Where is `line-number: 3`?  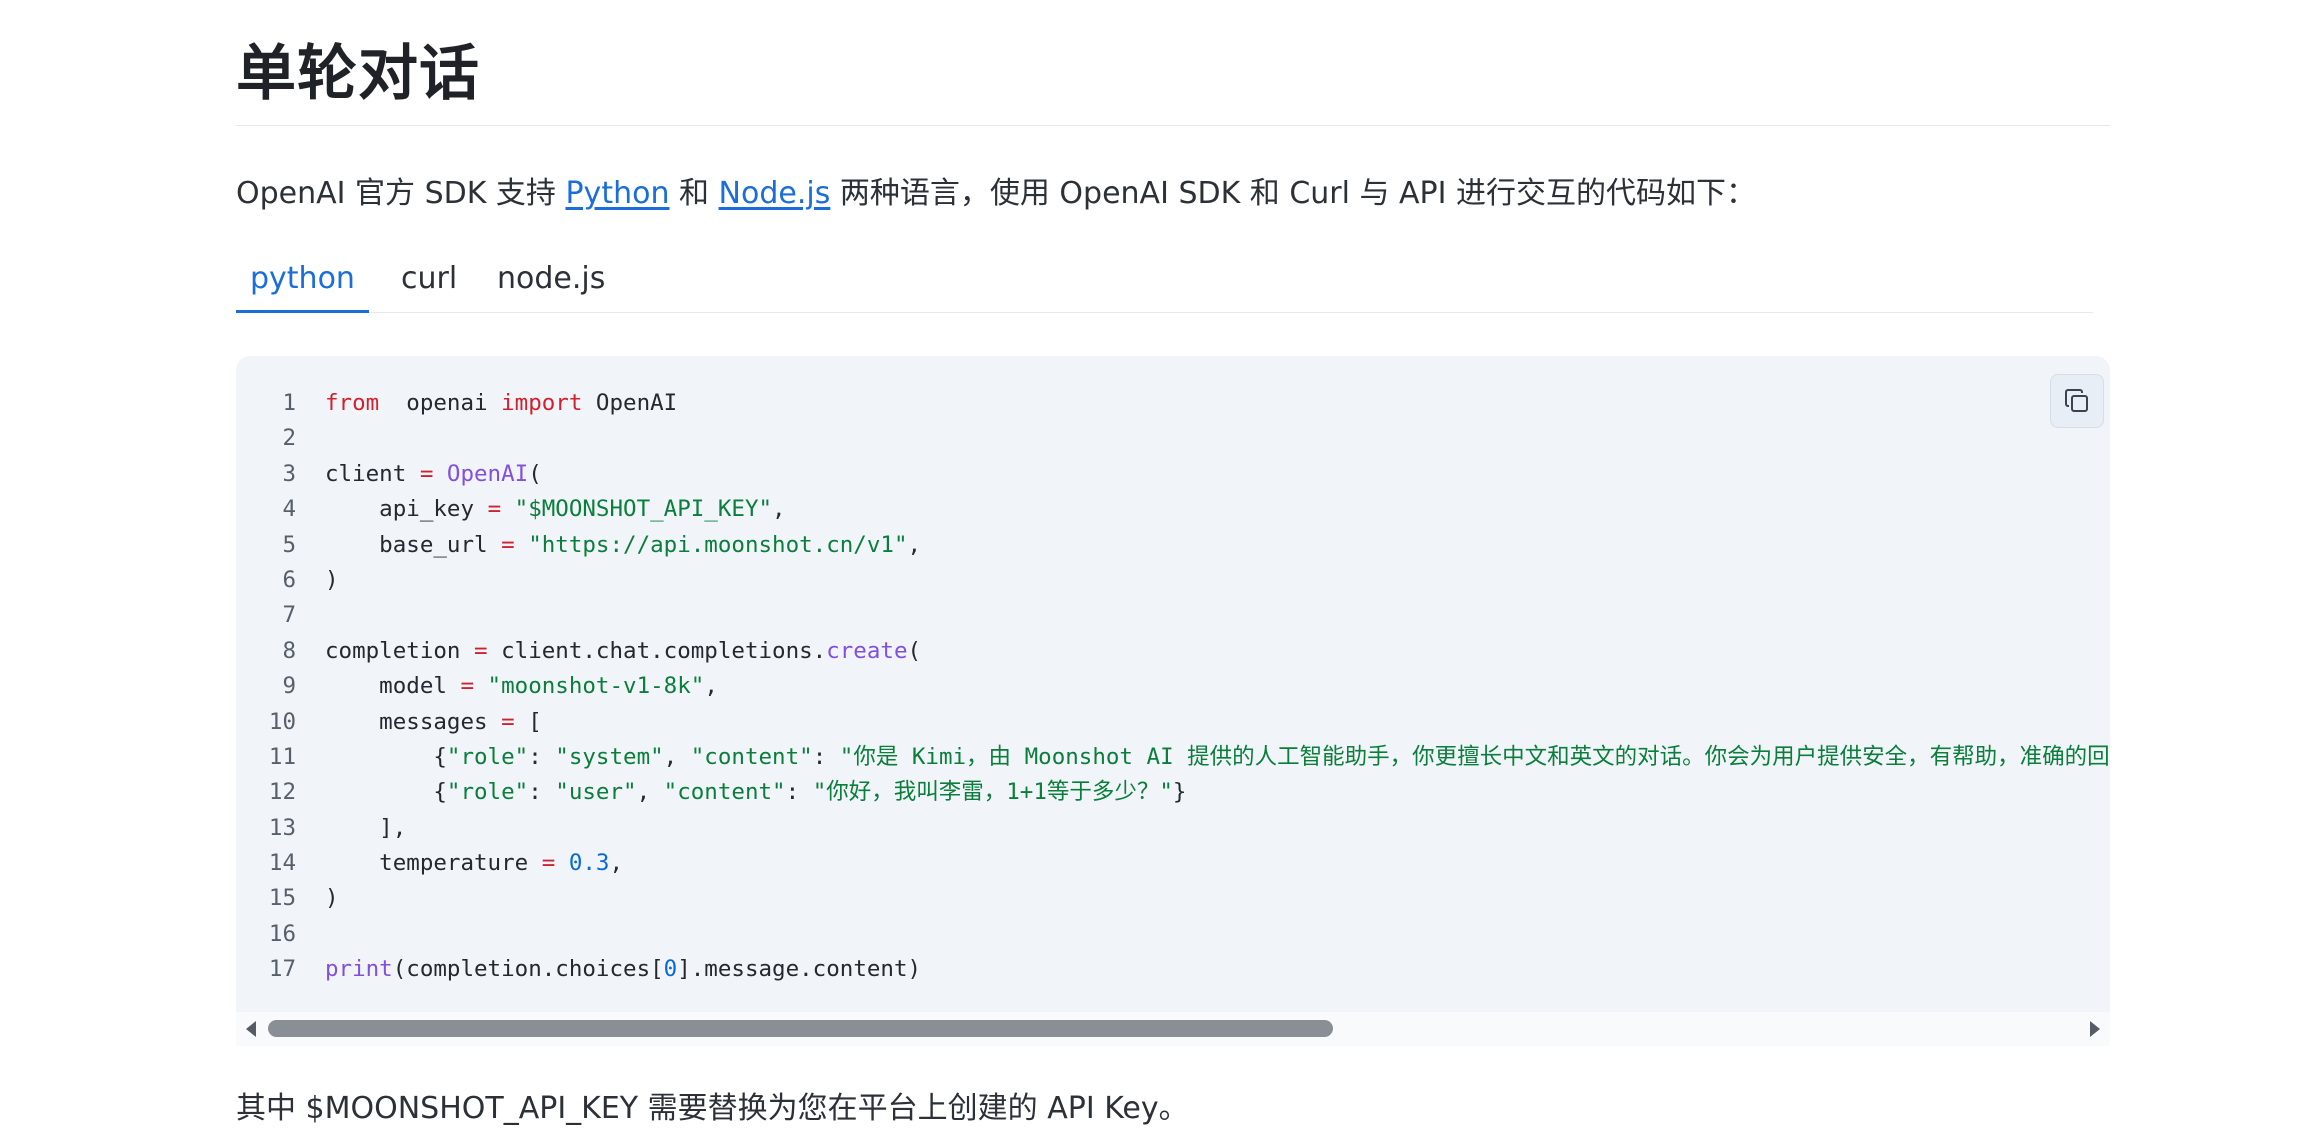 line-number: 3 is located at coordinates (289, 473).